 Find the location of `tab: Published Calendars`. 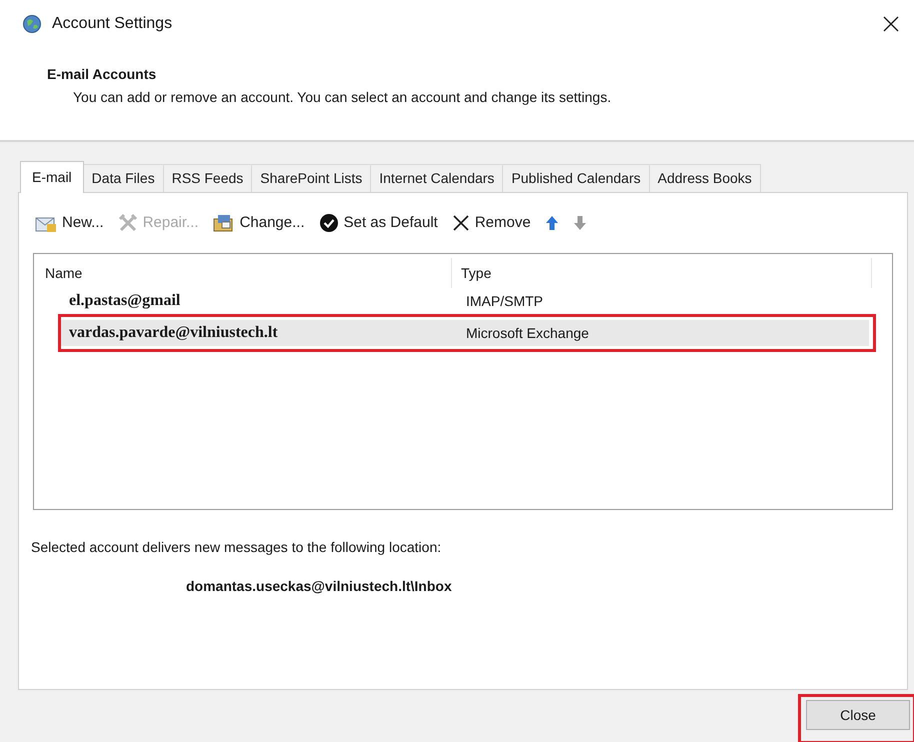

tab: Published Calendars is located at coordinates (576, 178).